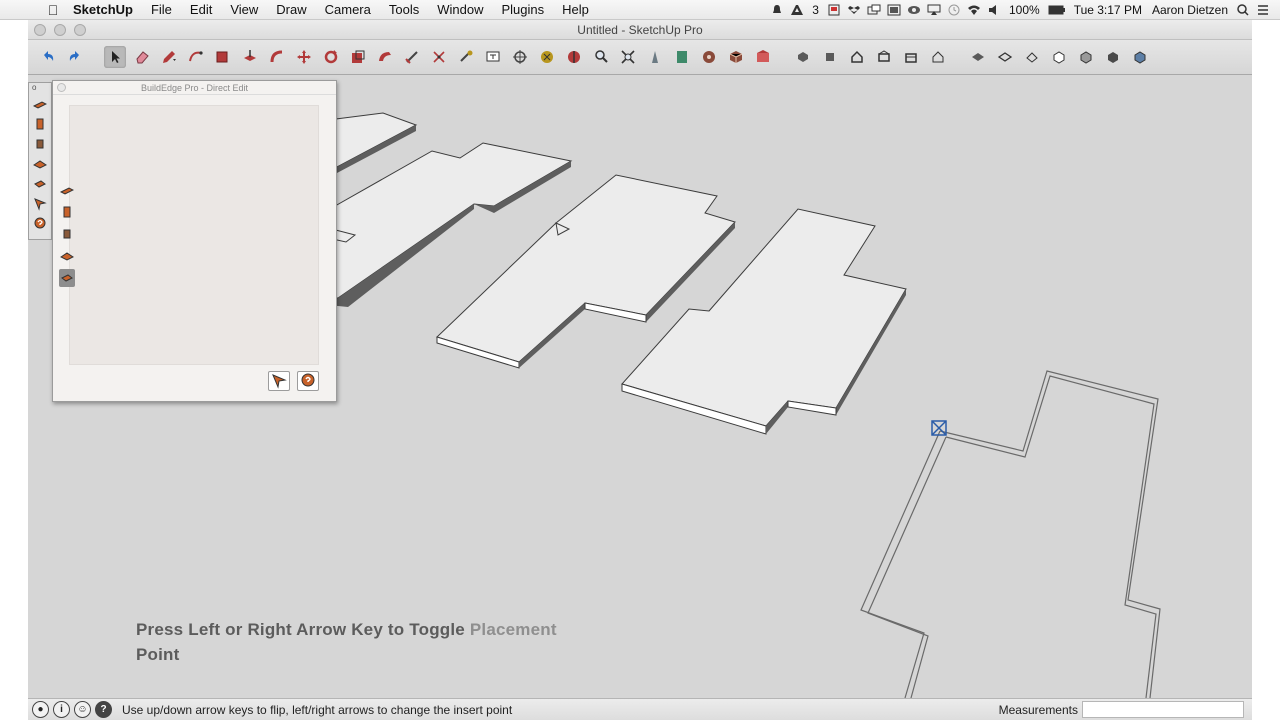 The image size is (1280, 720). Describe the element at coordinates (978, 57) in the screenshot. I see `style-xray-button` at that location.